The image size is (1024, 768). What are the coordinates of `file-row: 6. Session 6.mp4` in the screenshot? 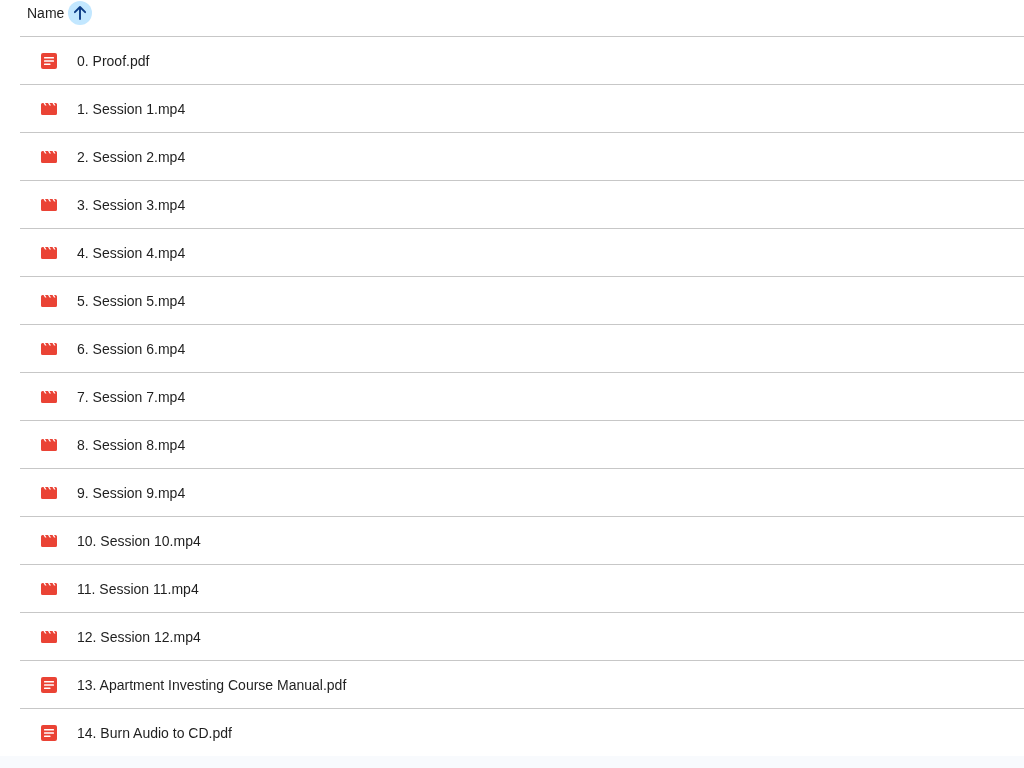 It's located at (522, 348).